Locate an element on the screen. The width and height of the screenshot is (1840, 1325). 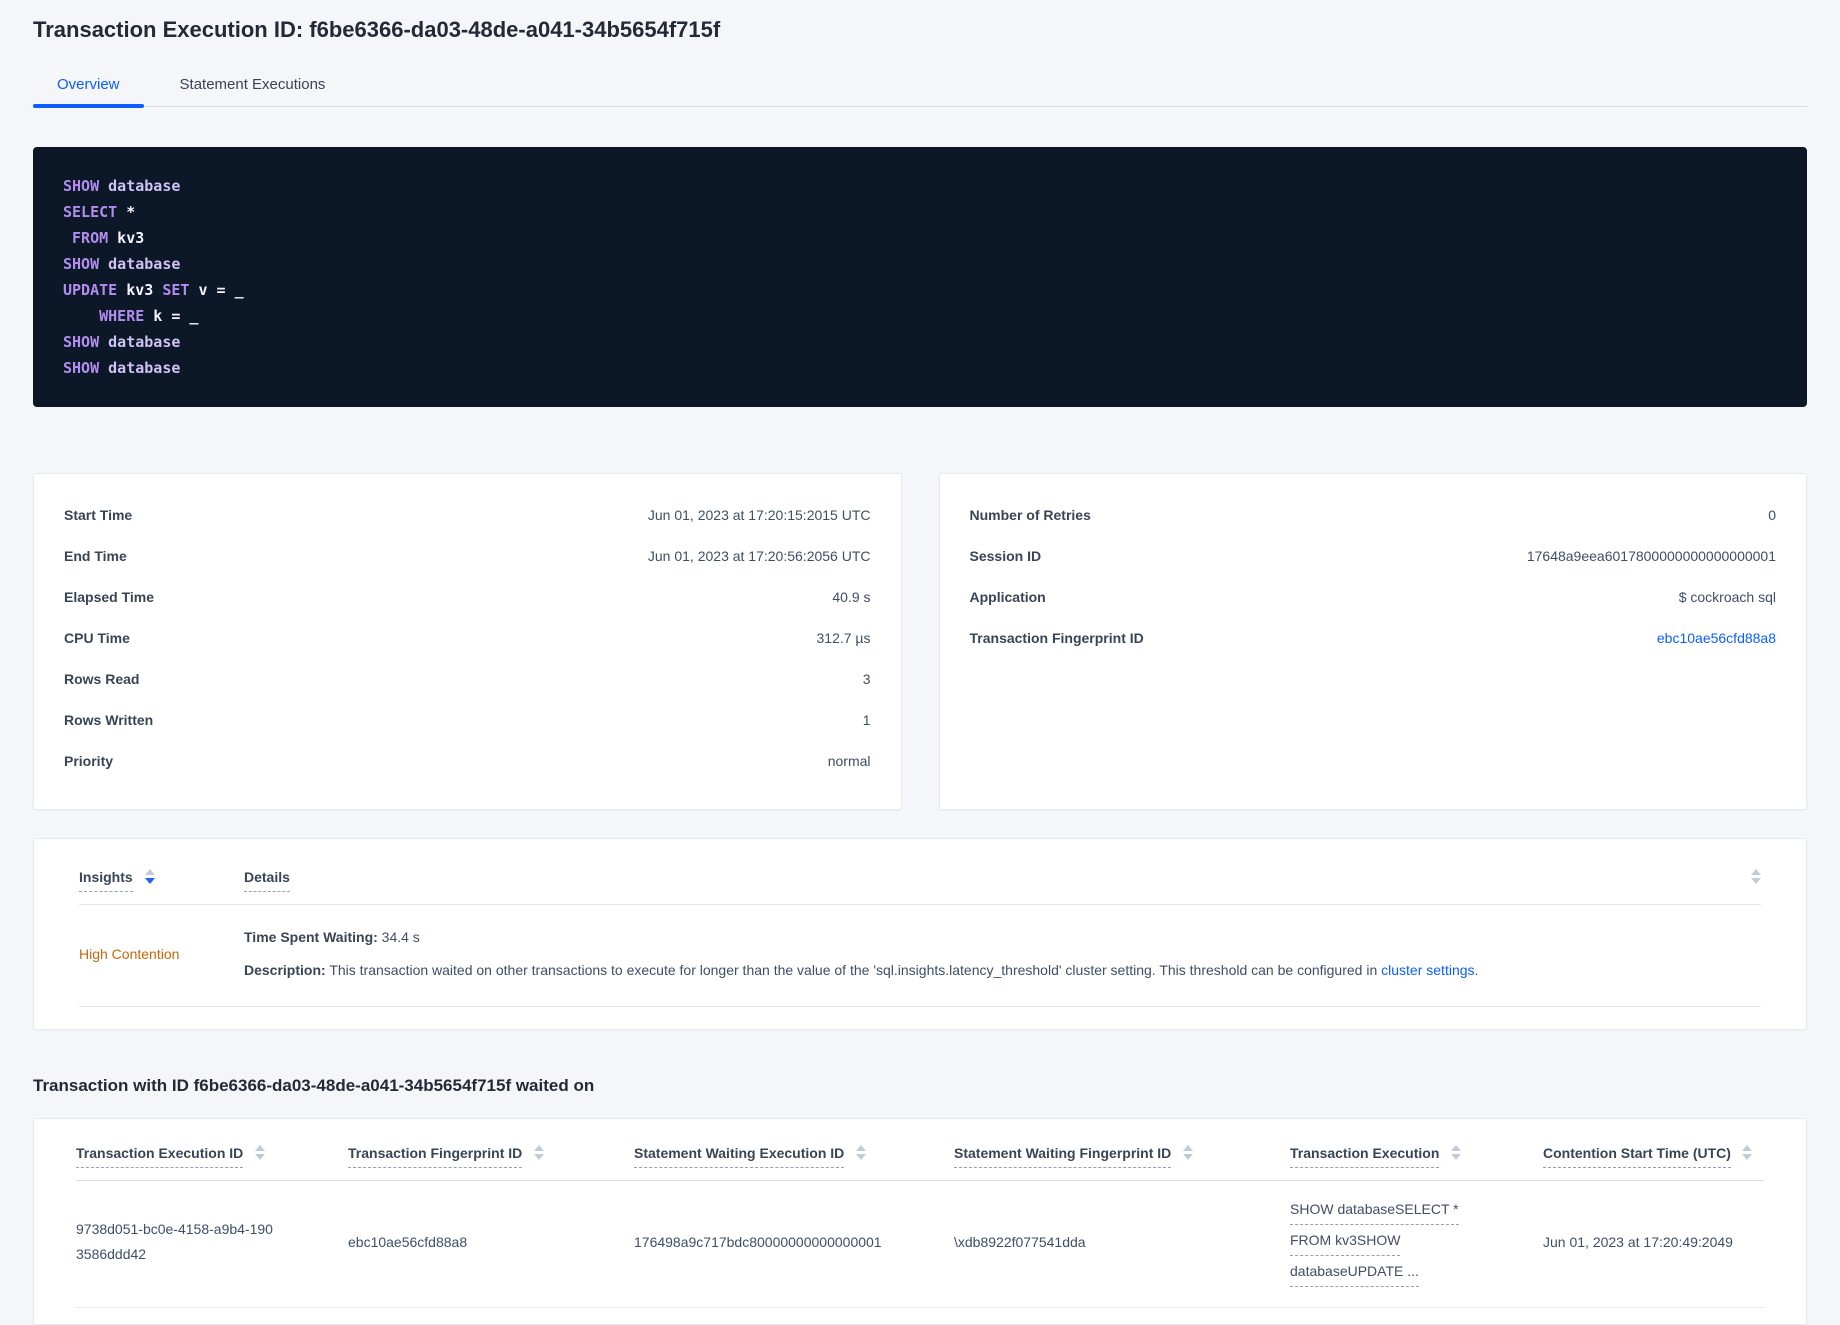
sql-code-line: FROM kv3 is located at coordinates (104, 238).